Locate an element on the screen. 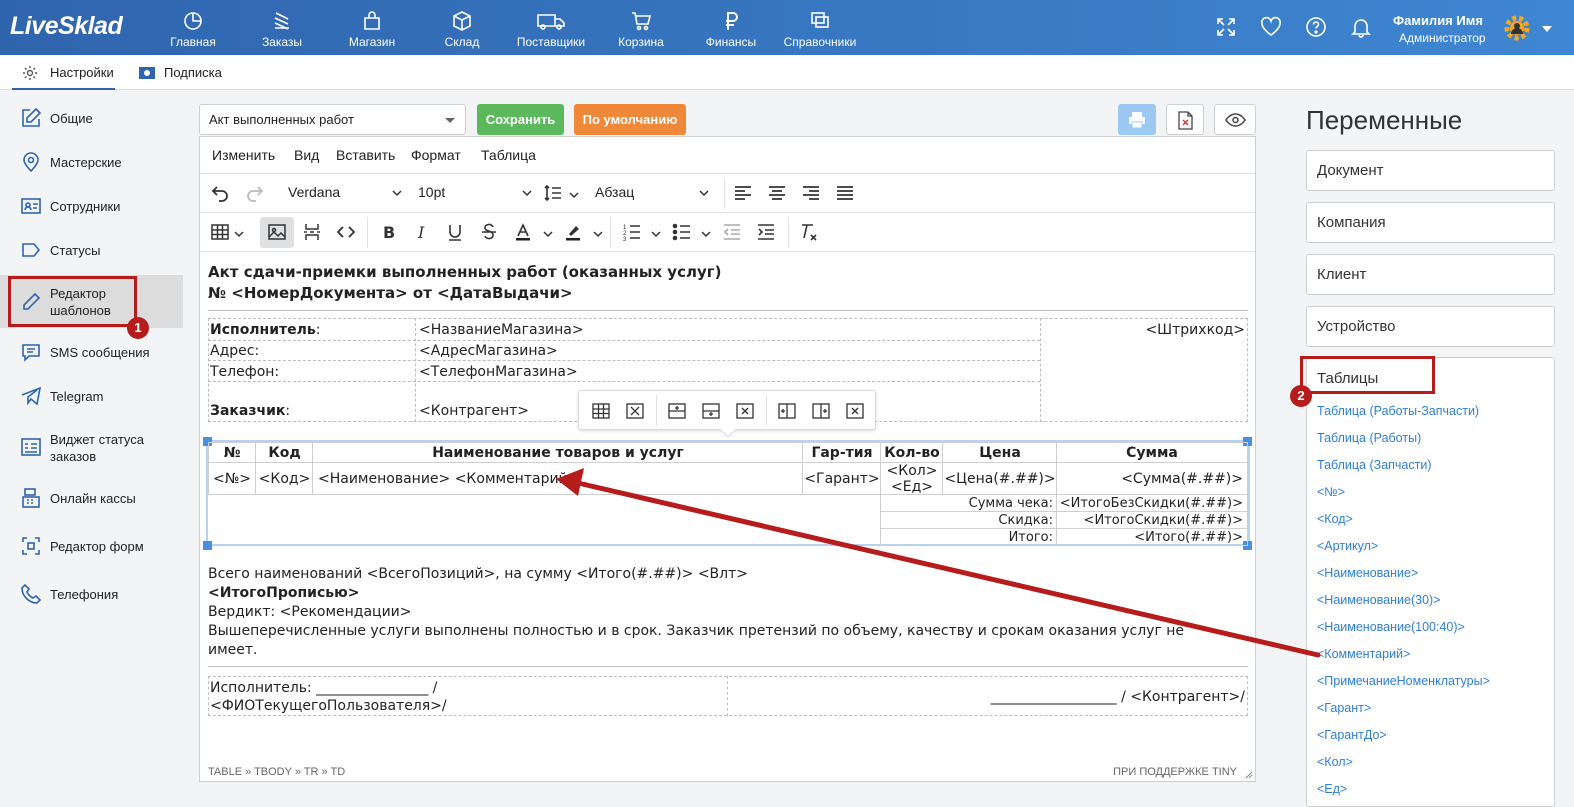  text-color-icon is located at coordinates (523, 232).